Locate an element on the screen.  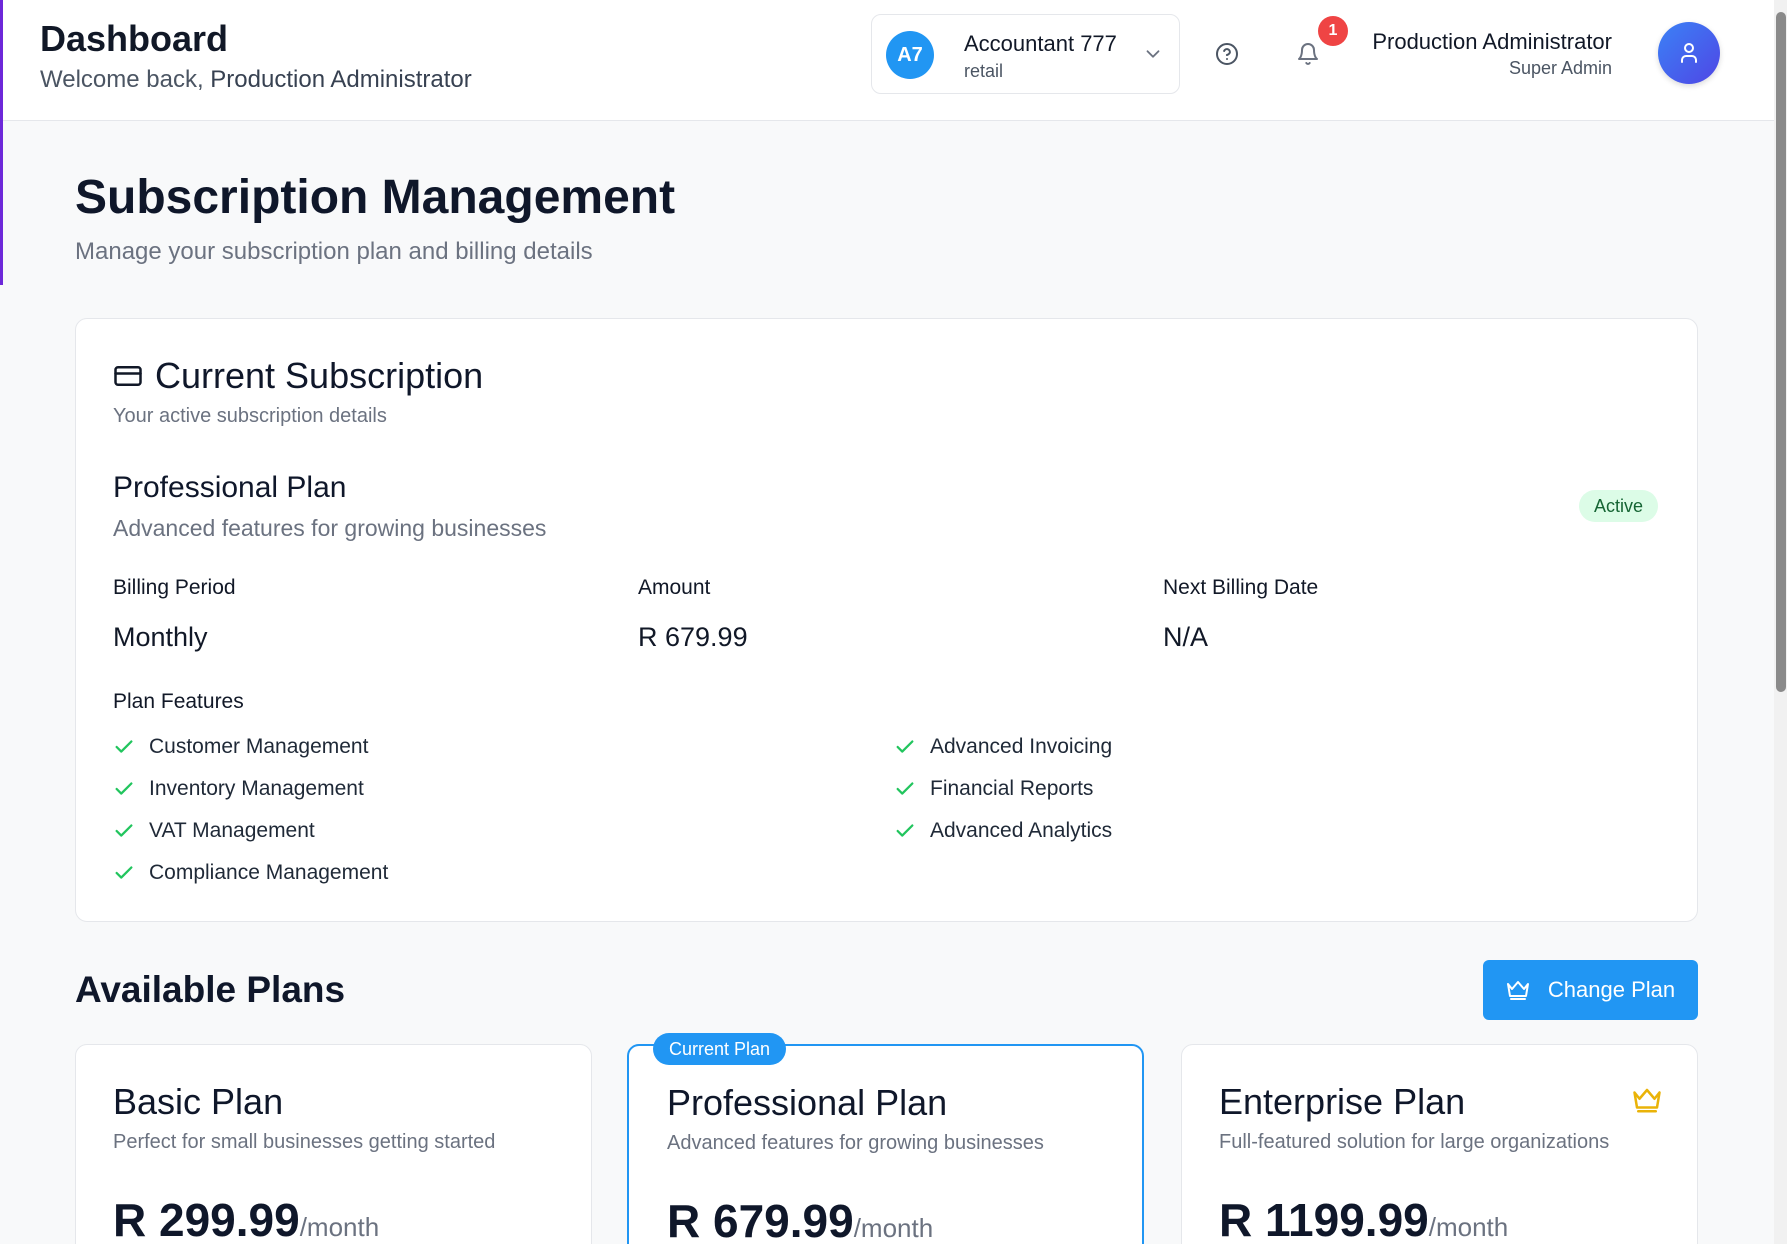
user-avatar is located at coordinates (1689, 53).